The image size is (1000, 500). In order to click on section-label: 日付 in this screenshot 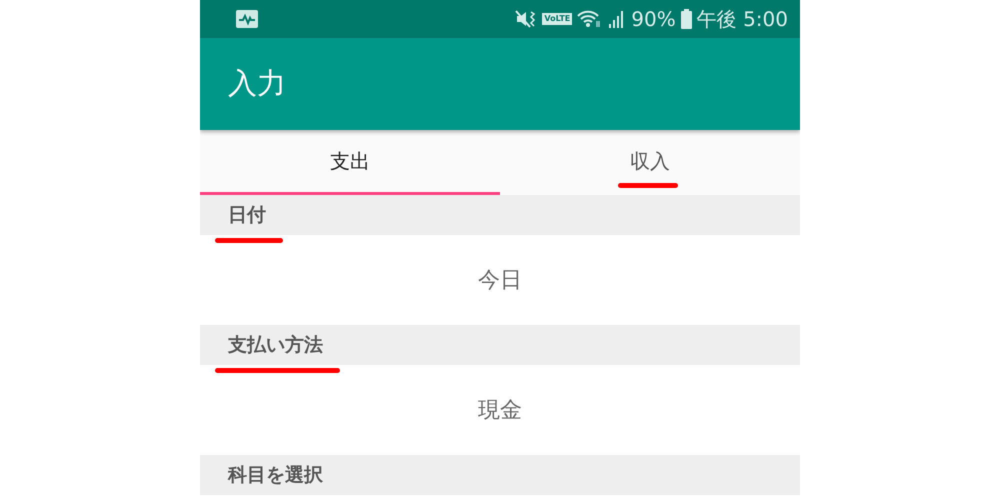, I will do `click(247, 215)`.